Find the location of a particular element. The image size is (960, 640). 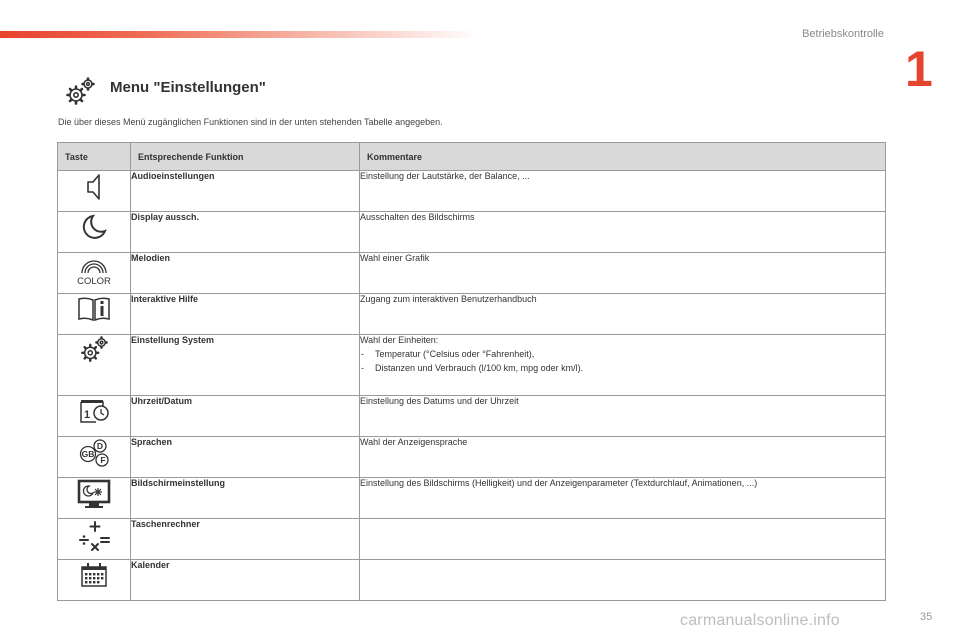

header-key: Taste is located at coordinates (94, 156).